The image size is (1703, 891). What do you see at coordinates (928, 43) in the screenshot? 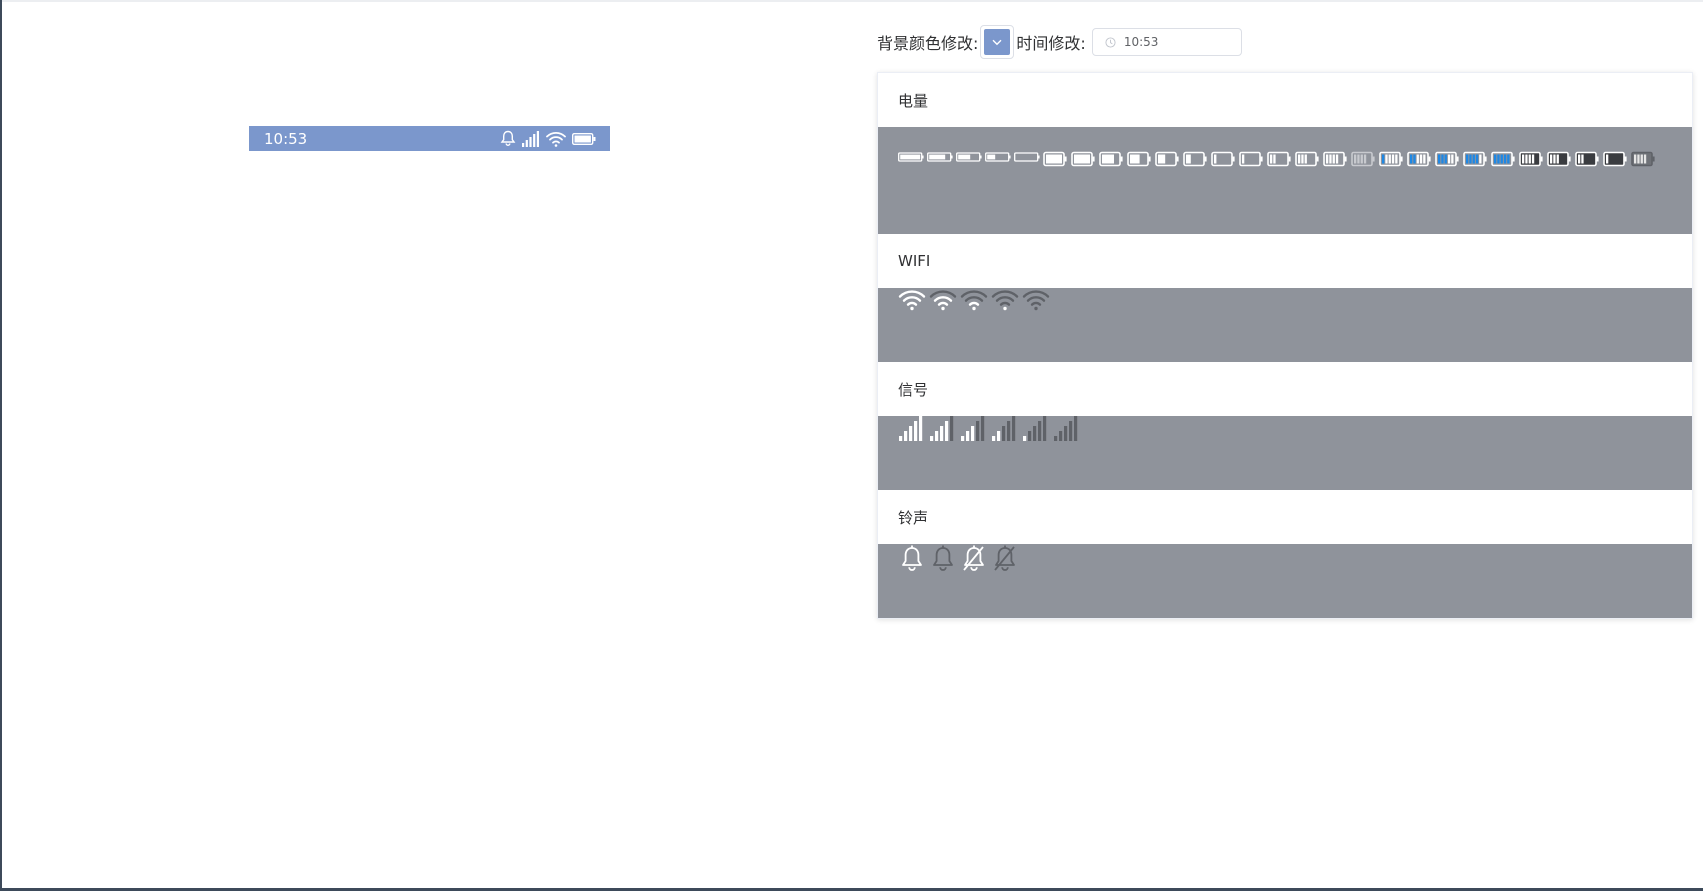
I see `bg-color-label: 背景颜色修改:` at bounding box center [928, 43].